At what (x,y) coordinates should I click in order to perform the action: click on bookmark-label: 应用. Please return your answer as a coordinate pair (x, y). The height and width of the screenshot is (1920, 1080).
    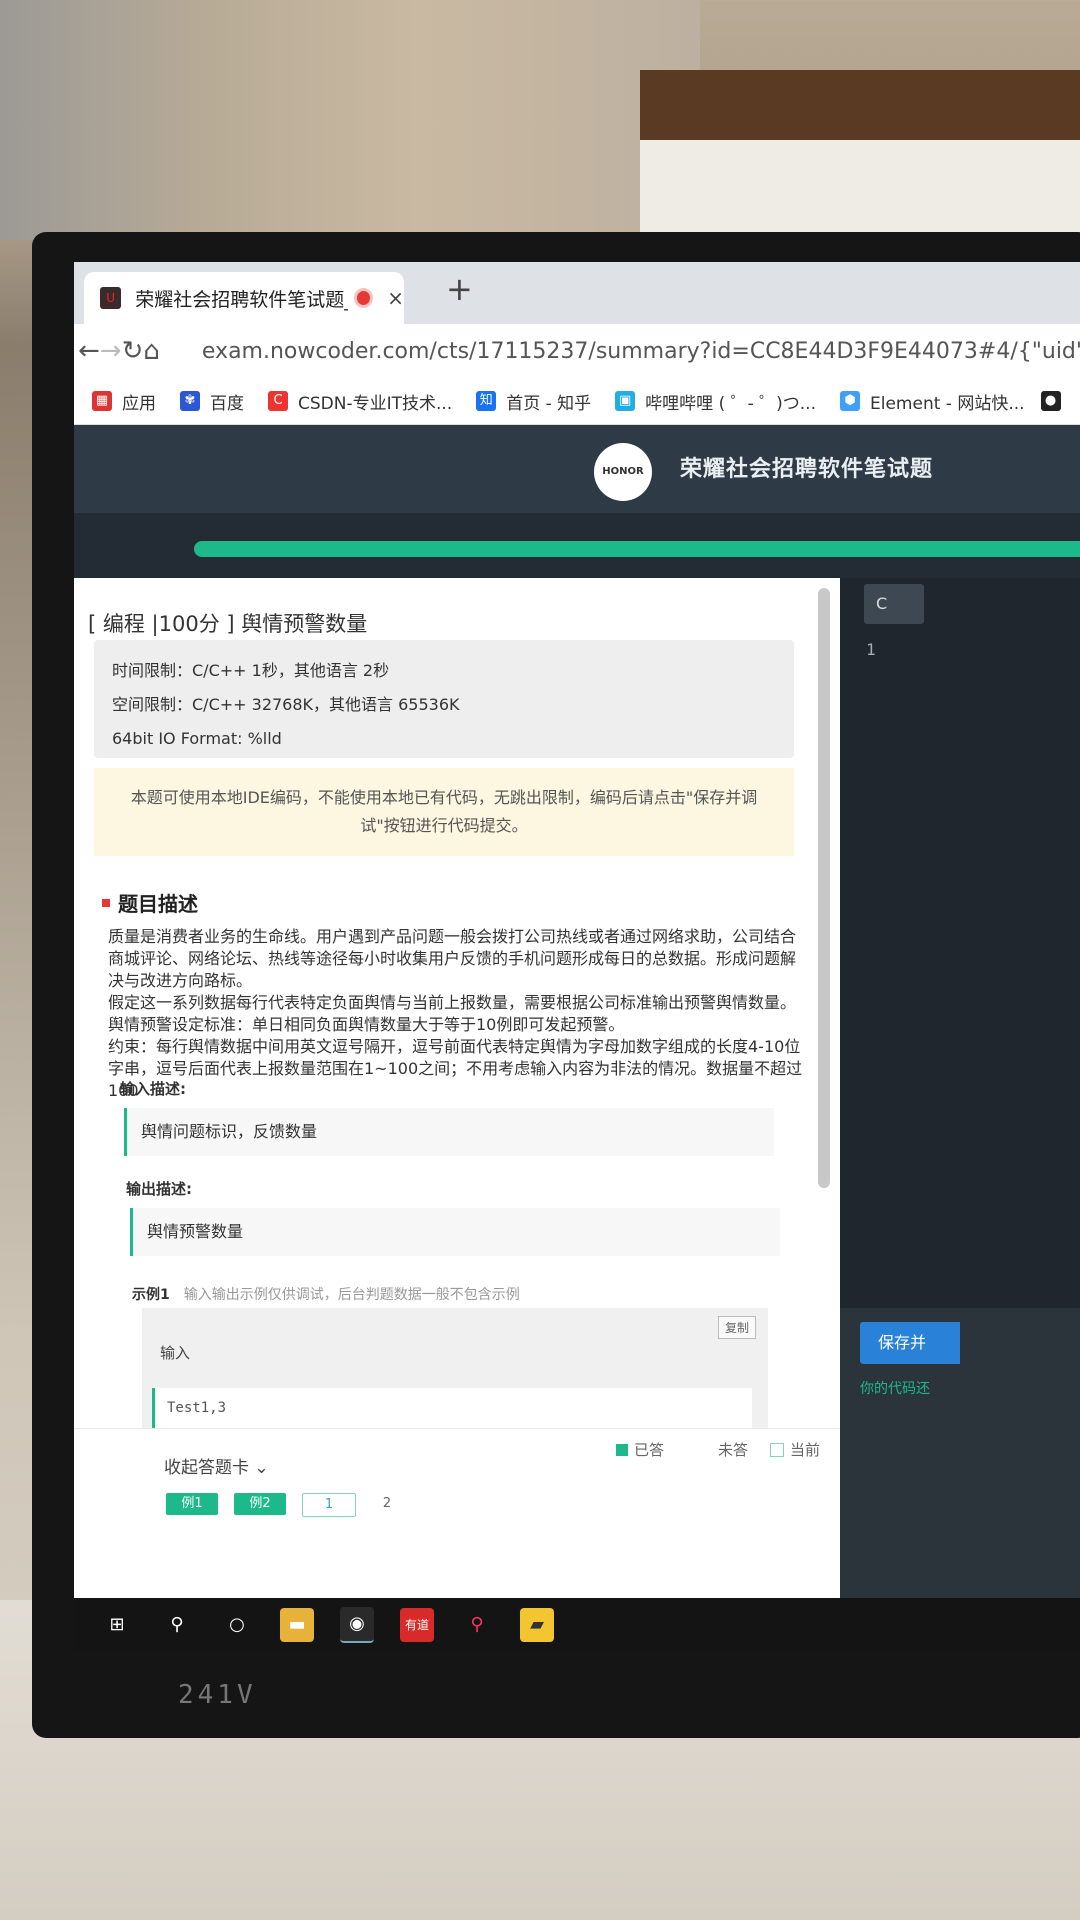
    Looking at the image, I should click on (139, 403).